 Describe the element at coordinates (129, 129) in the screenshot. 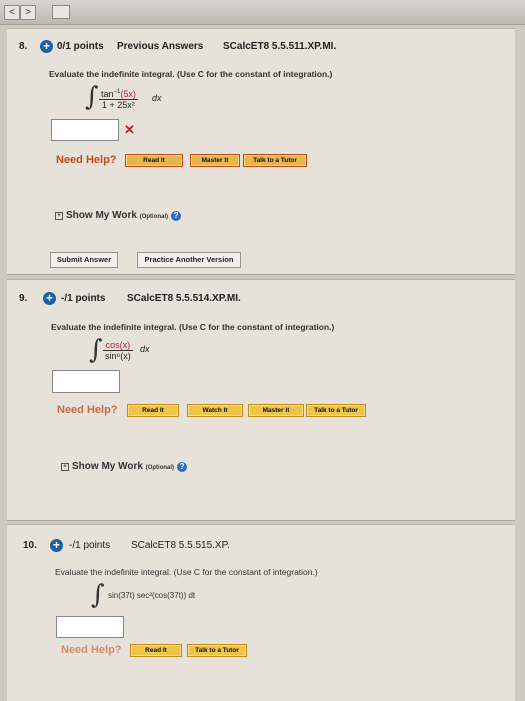

I see `incorrect-x-icon: ✕` at that location.